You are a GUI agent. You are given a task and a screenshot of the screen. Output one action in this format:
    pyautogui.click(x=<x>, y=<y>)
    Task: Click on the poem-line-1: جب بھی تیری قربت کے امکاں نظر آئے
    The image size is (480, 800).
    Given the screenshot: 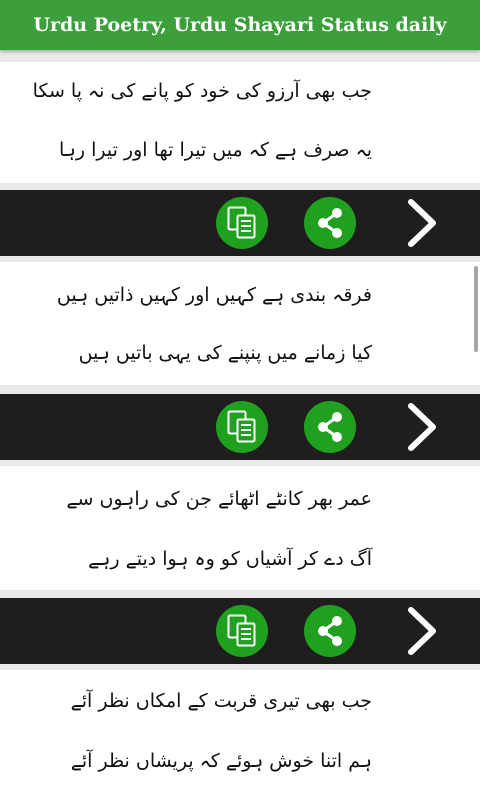 What is the action you would take?
    pyautogui.click(x=221, y=701)
    